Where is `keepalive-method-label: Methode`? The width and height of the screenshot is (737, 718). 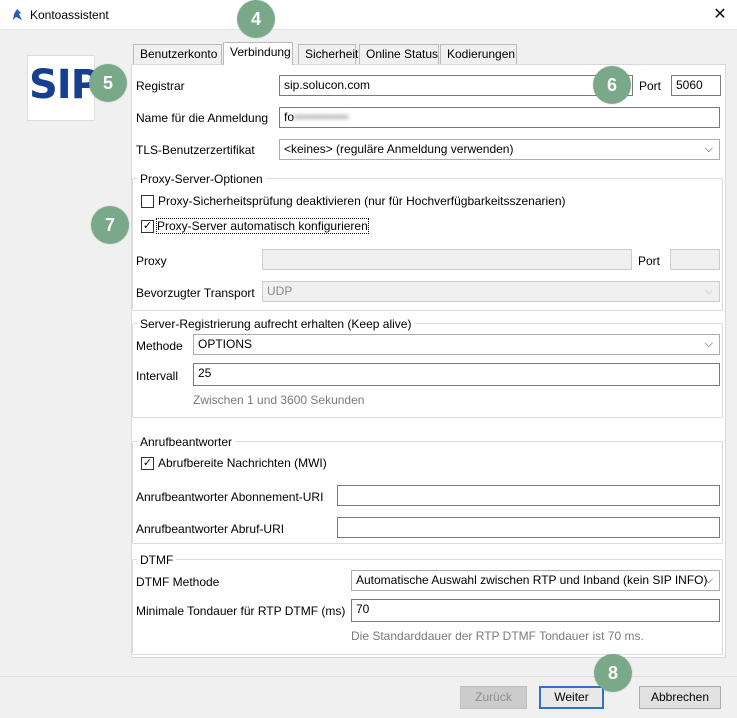 keepalive-method-label: Methode is located at coordinates (159, 346).